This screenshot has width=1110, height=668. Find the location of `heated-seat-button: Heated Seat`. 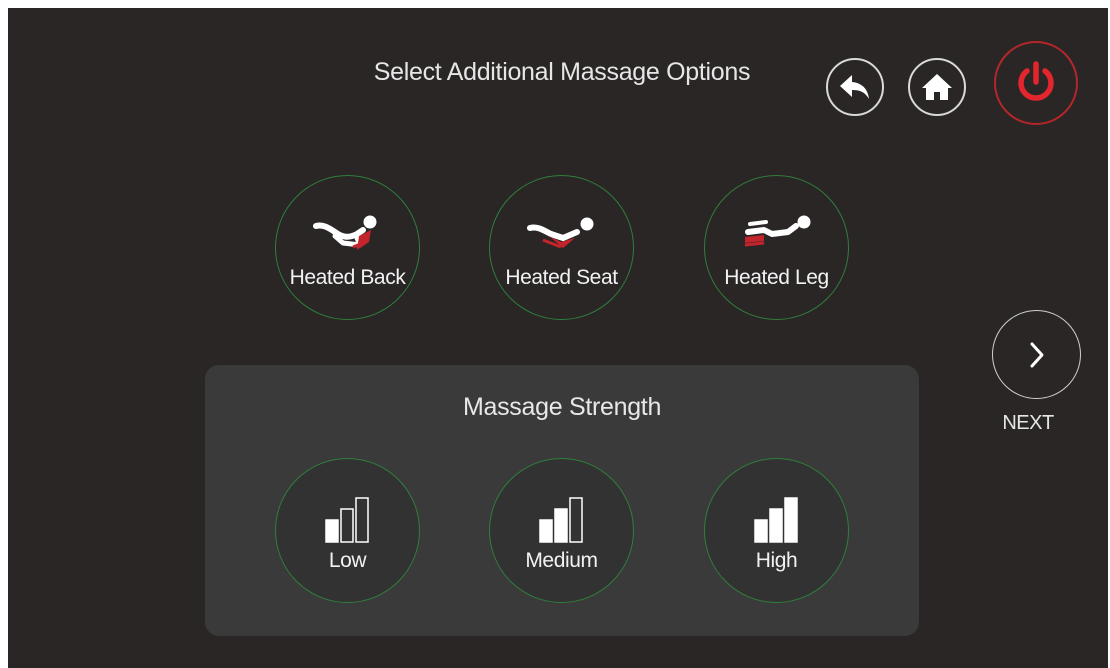

heated-seat-button: Heated Seat is located at coordinates (561, 247).